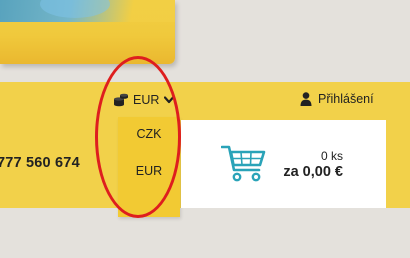  What do you see at coordinates (149, 171) in the screenshot?
I see `currency-option-eur: EUR` at bounding box center [149, 171].